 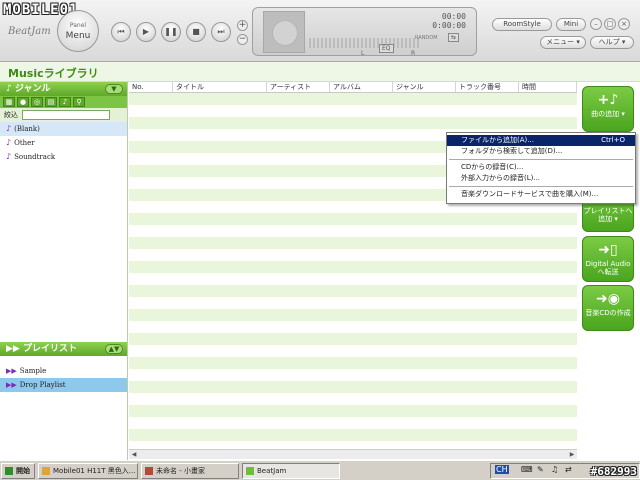 What do you see at coordinates (608, 264) in the screenshot?
I see `digital-audio-label-1: Digital Audio` at bounding box center [608, 264].